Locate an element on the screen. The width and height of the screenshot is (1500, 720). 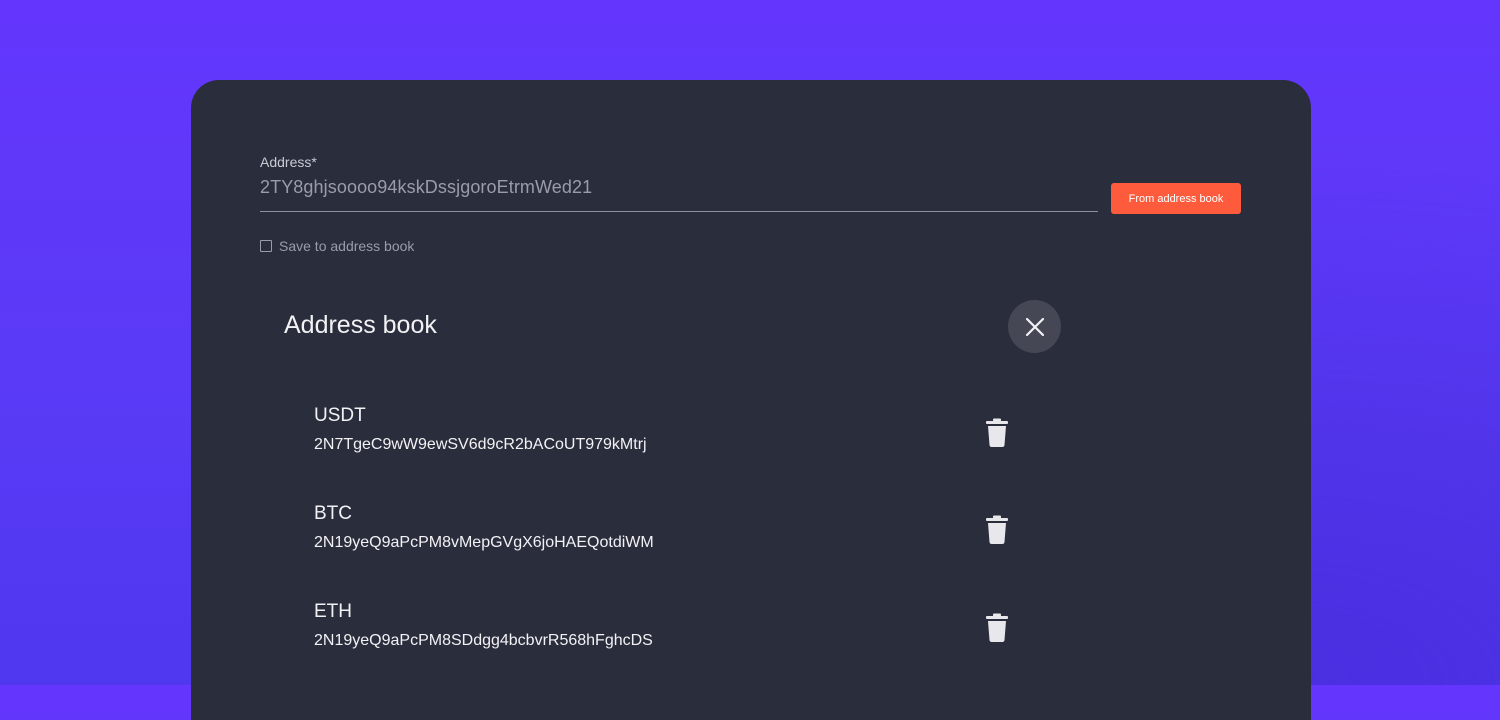
save-to-address-book-label: Save to address book is located at coordinates (346, 246).